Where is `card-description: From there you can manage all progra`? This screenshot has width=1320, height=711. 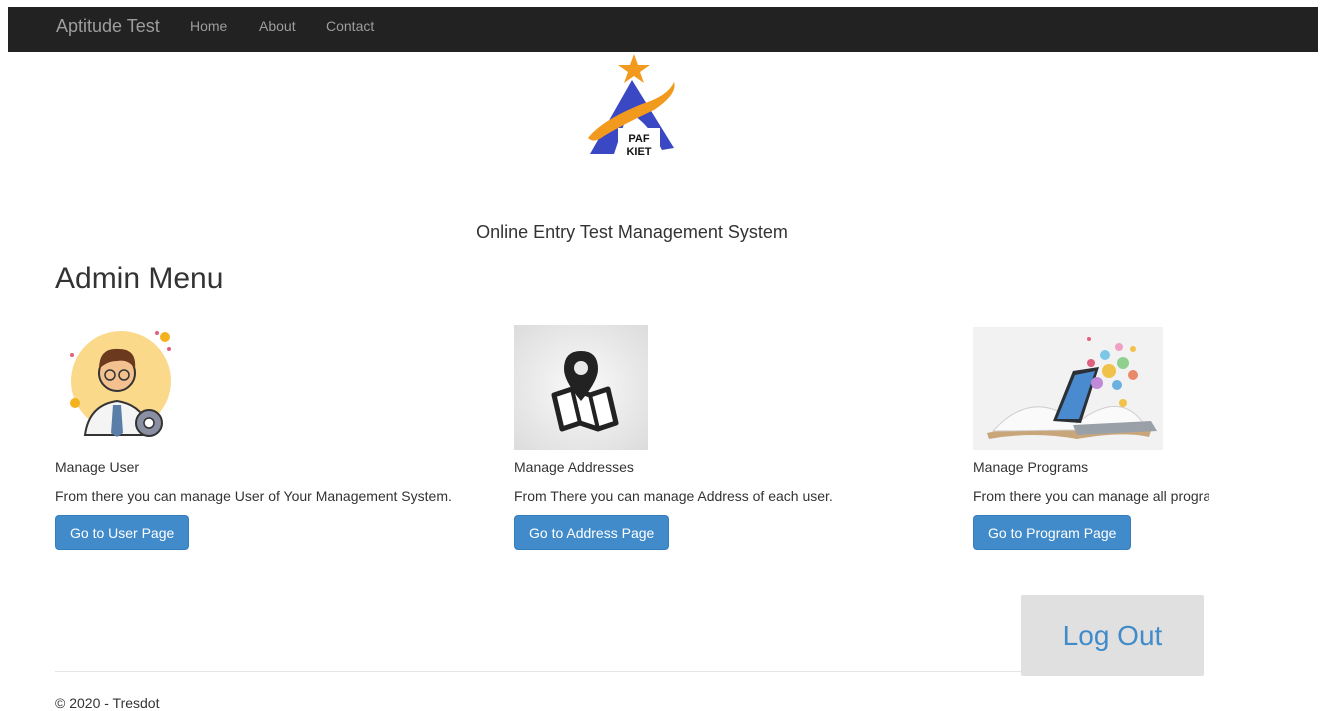 card-description: From there you can manage all progra is located at coordinates (1091, 496).